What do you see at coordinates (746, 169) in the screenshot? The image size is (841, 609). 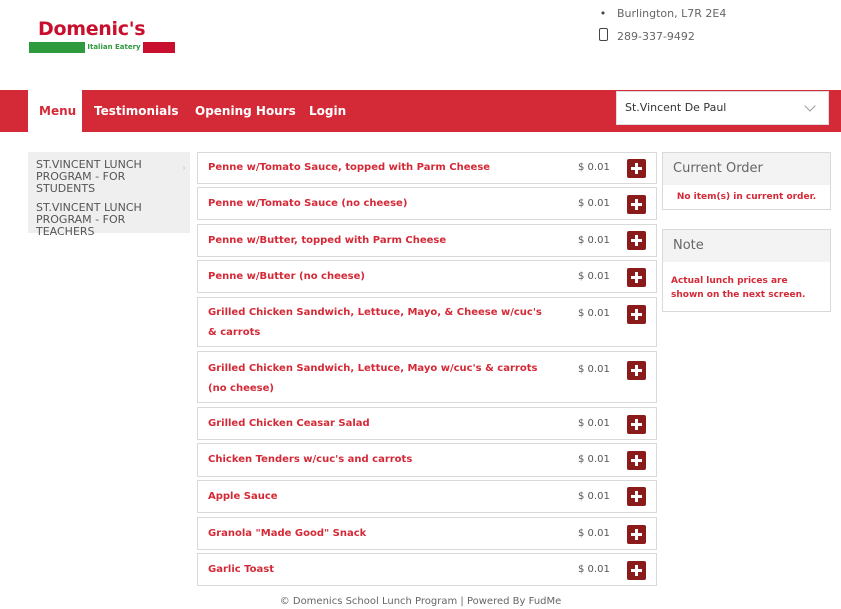 I see `current-order-title: Current Order` at bounding box center [746, 169].